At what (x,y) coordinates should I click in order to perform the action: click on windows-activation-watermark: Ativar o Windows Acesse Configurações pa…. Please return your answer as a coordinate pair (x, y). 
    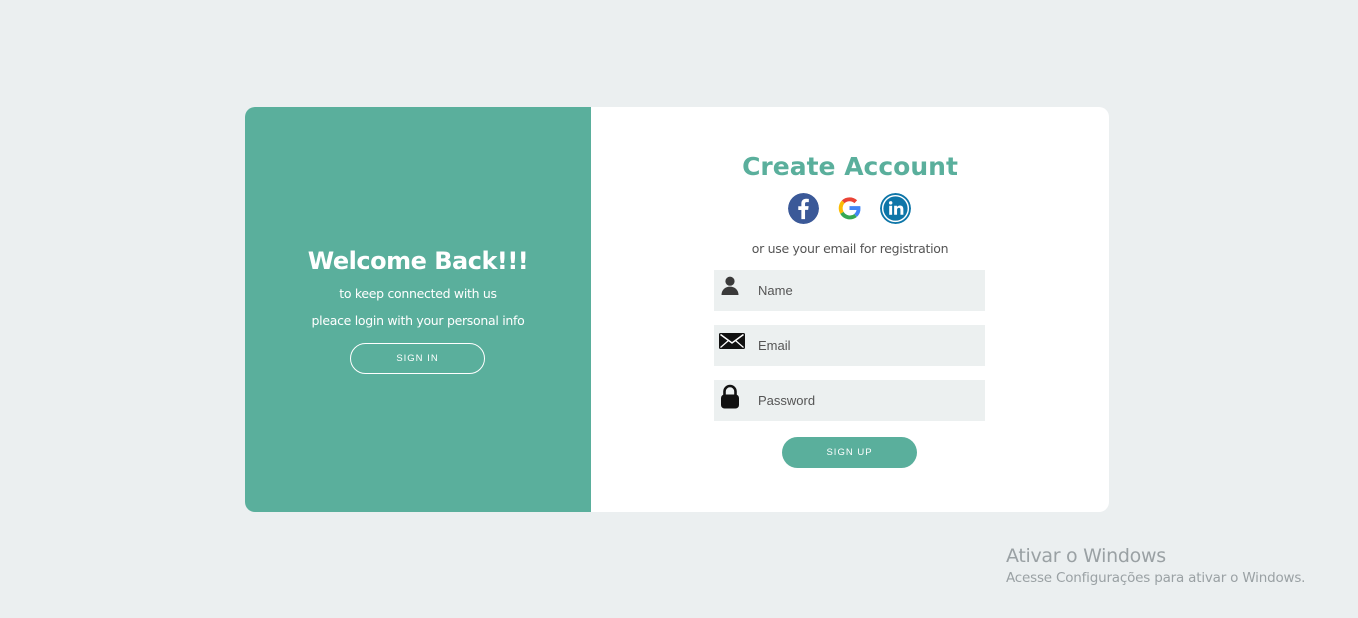
    Looking at the image, I should click on (1155, 565).